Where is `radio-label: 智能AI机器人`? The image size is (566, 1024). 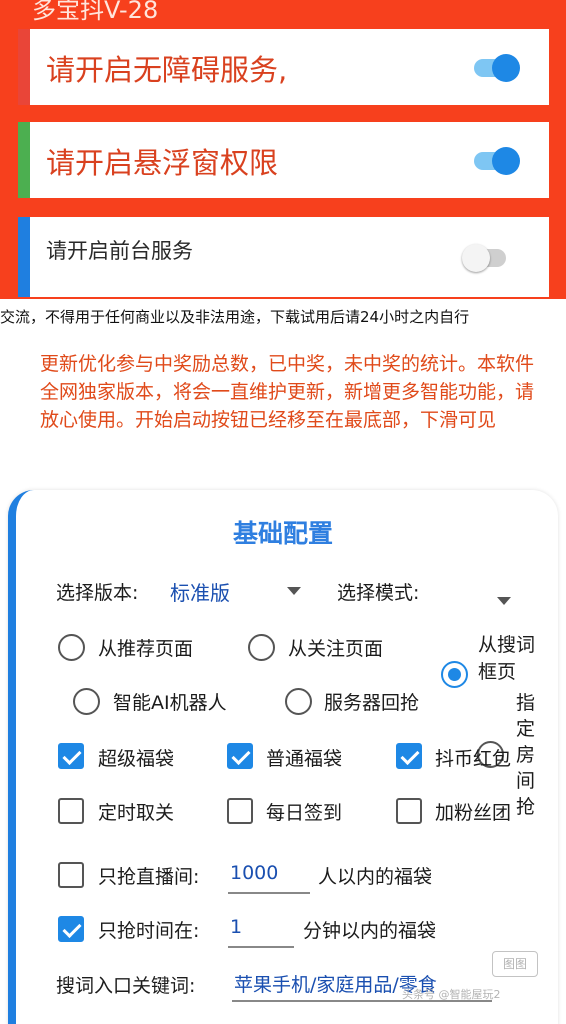
radio-label: 智能AI机器人 is located at coordinates (170, 703).